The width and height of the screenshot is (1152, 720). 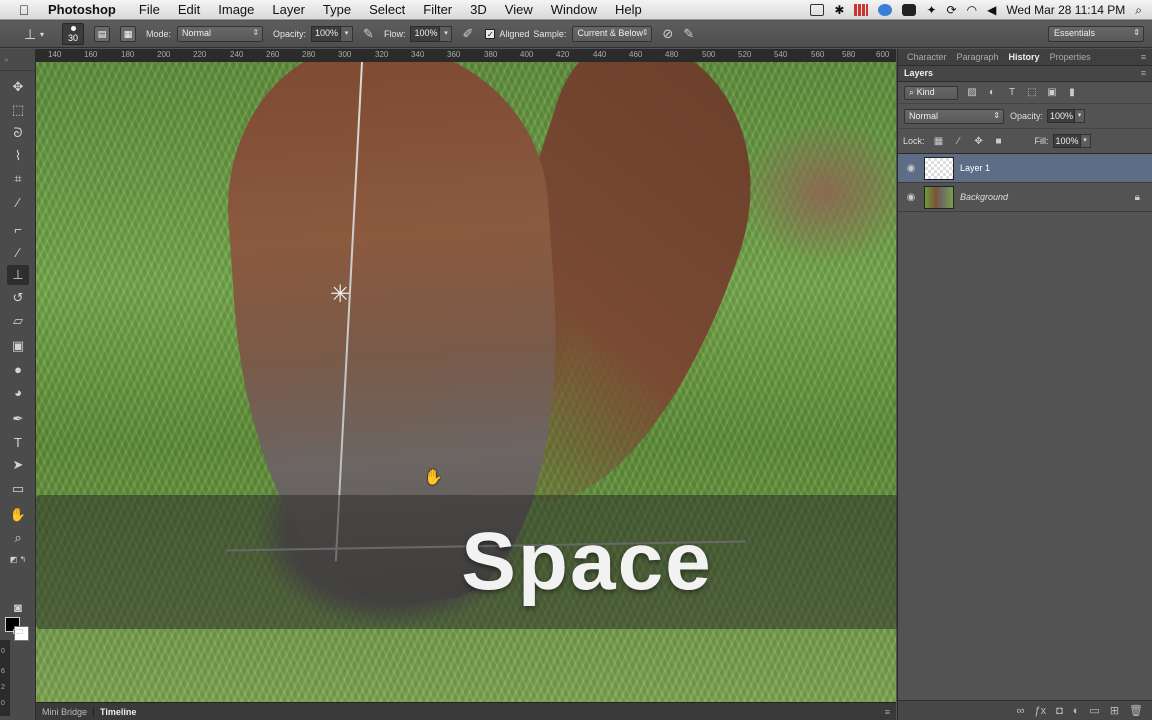 What do you see at coordinates (18, 465) in the screenshot?
I see `path-selection-tool-icon: ➤` at bounding box center [18, 465].